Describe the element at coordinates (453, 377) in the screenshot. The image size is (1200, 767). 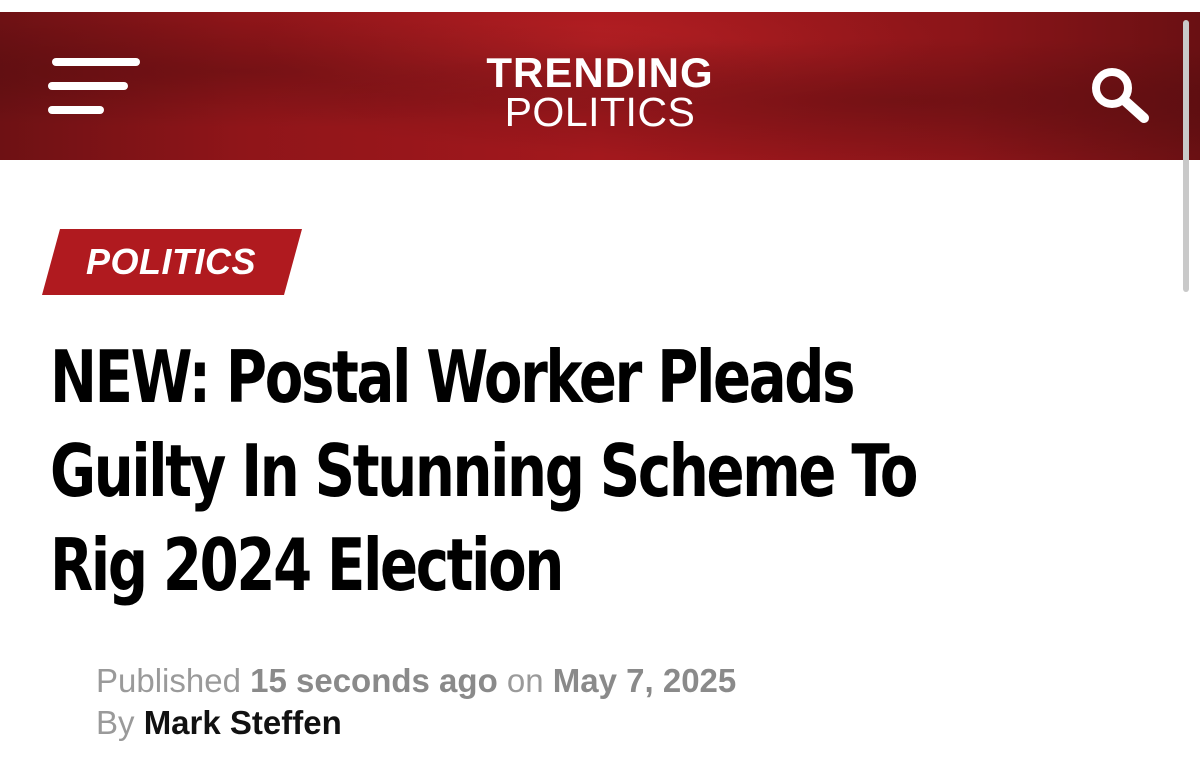
I see `headline-line-1: NEW: Postal Worker Pleads` at that location.